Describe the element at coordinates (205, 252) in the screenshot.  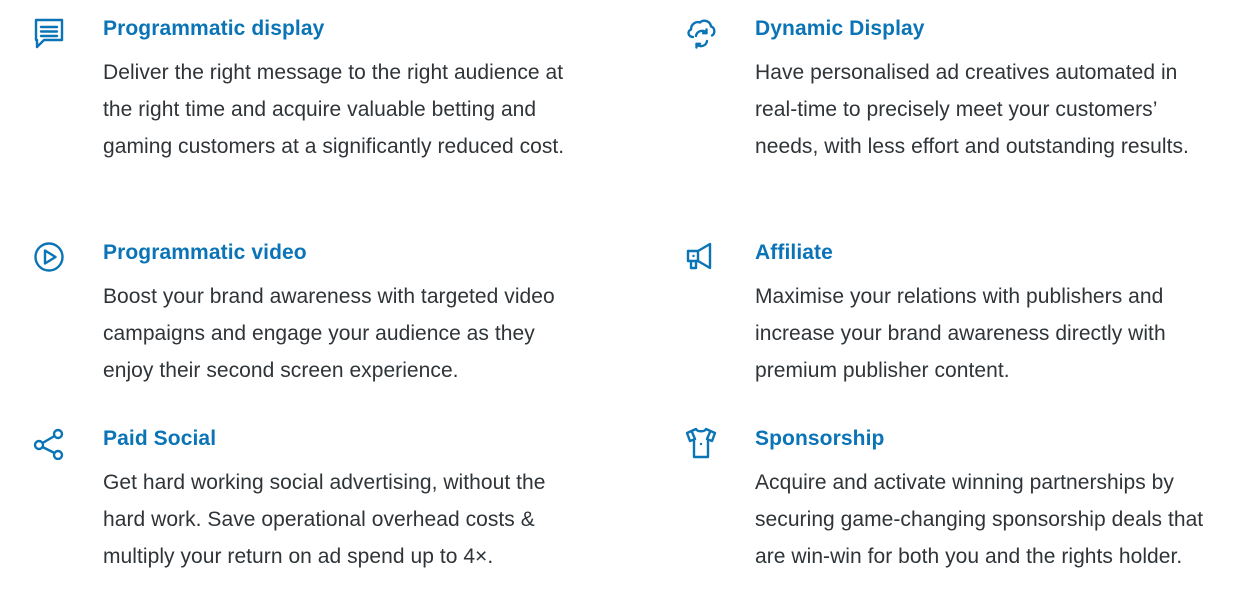
I see `service-title: Programmatic video` at that location.